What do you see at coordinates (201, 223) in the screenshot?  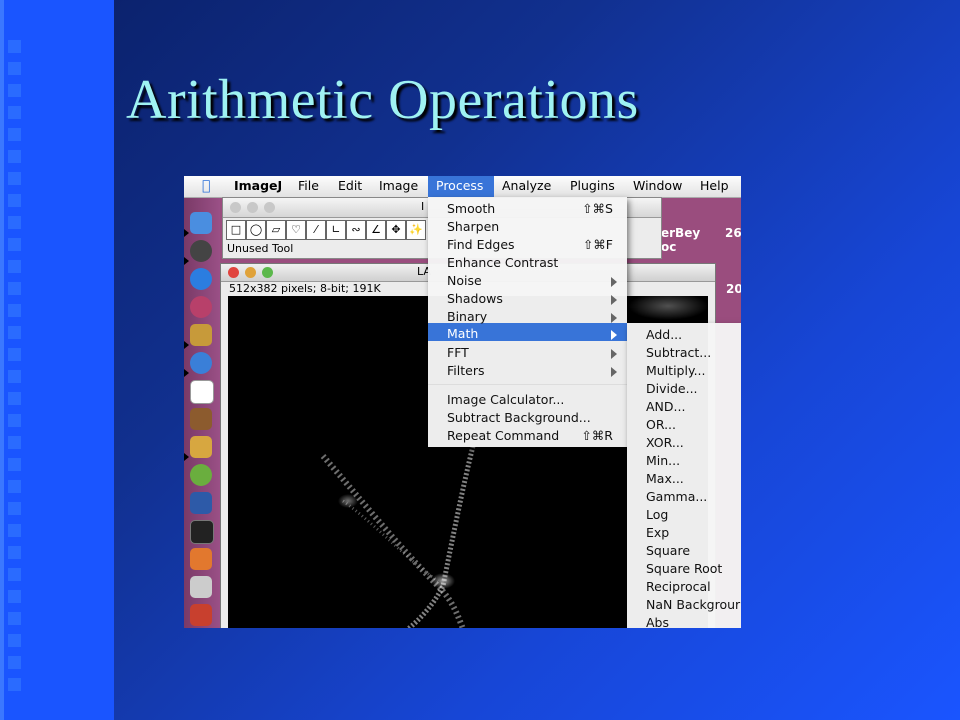 I see `finder-icon` at bounding box center [201, 223].